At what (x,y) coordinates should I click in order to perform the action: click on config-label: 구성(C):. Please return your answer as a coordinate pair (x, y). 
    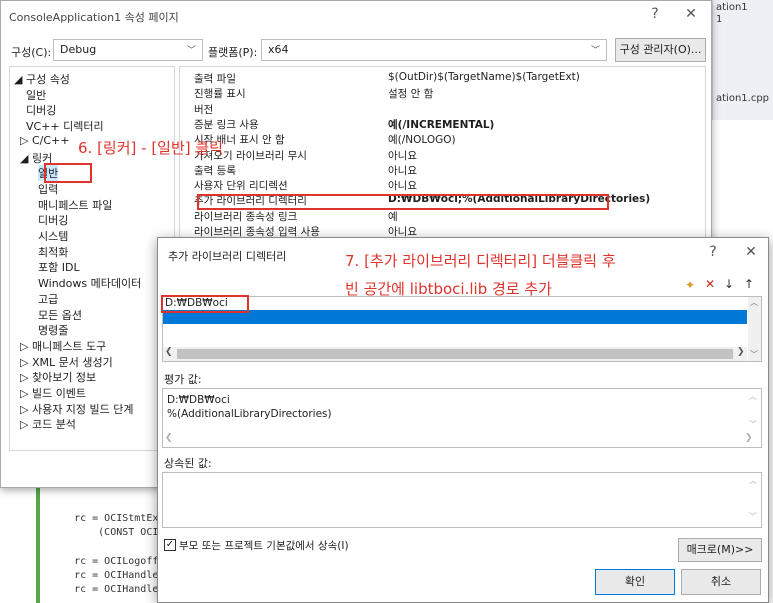
    Looking at the image, I should click on (31, 52).